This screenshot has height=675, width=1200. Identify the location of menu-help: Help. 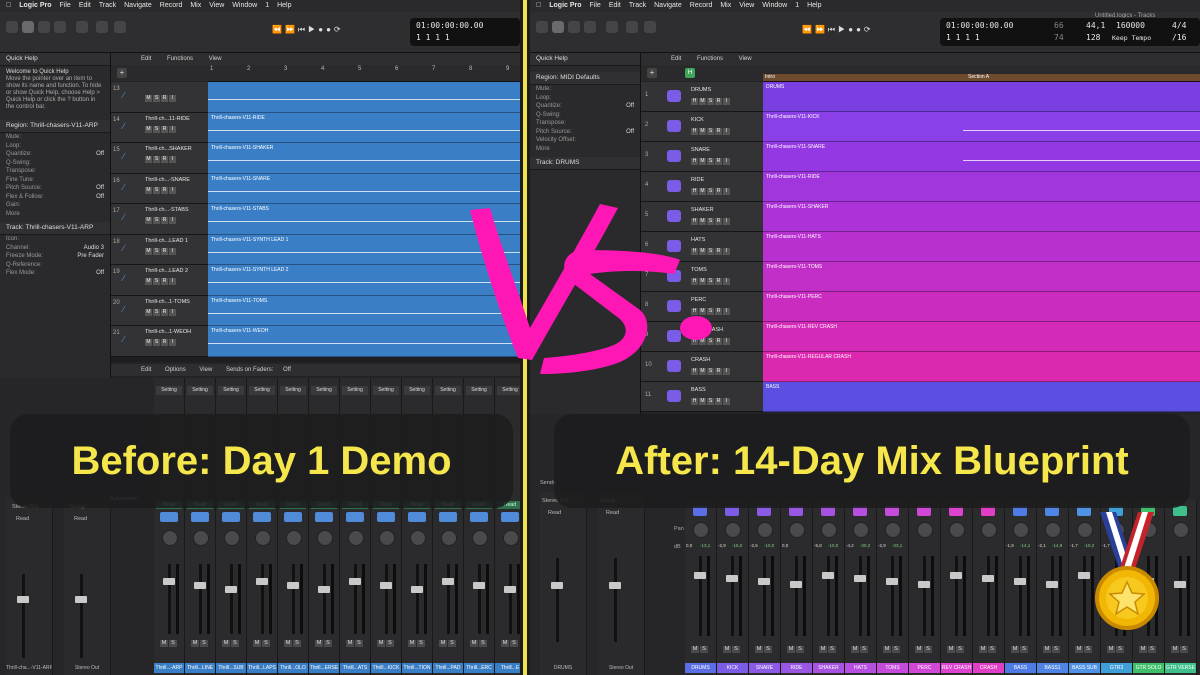
(284, 6).